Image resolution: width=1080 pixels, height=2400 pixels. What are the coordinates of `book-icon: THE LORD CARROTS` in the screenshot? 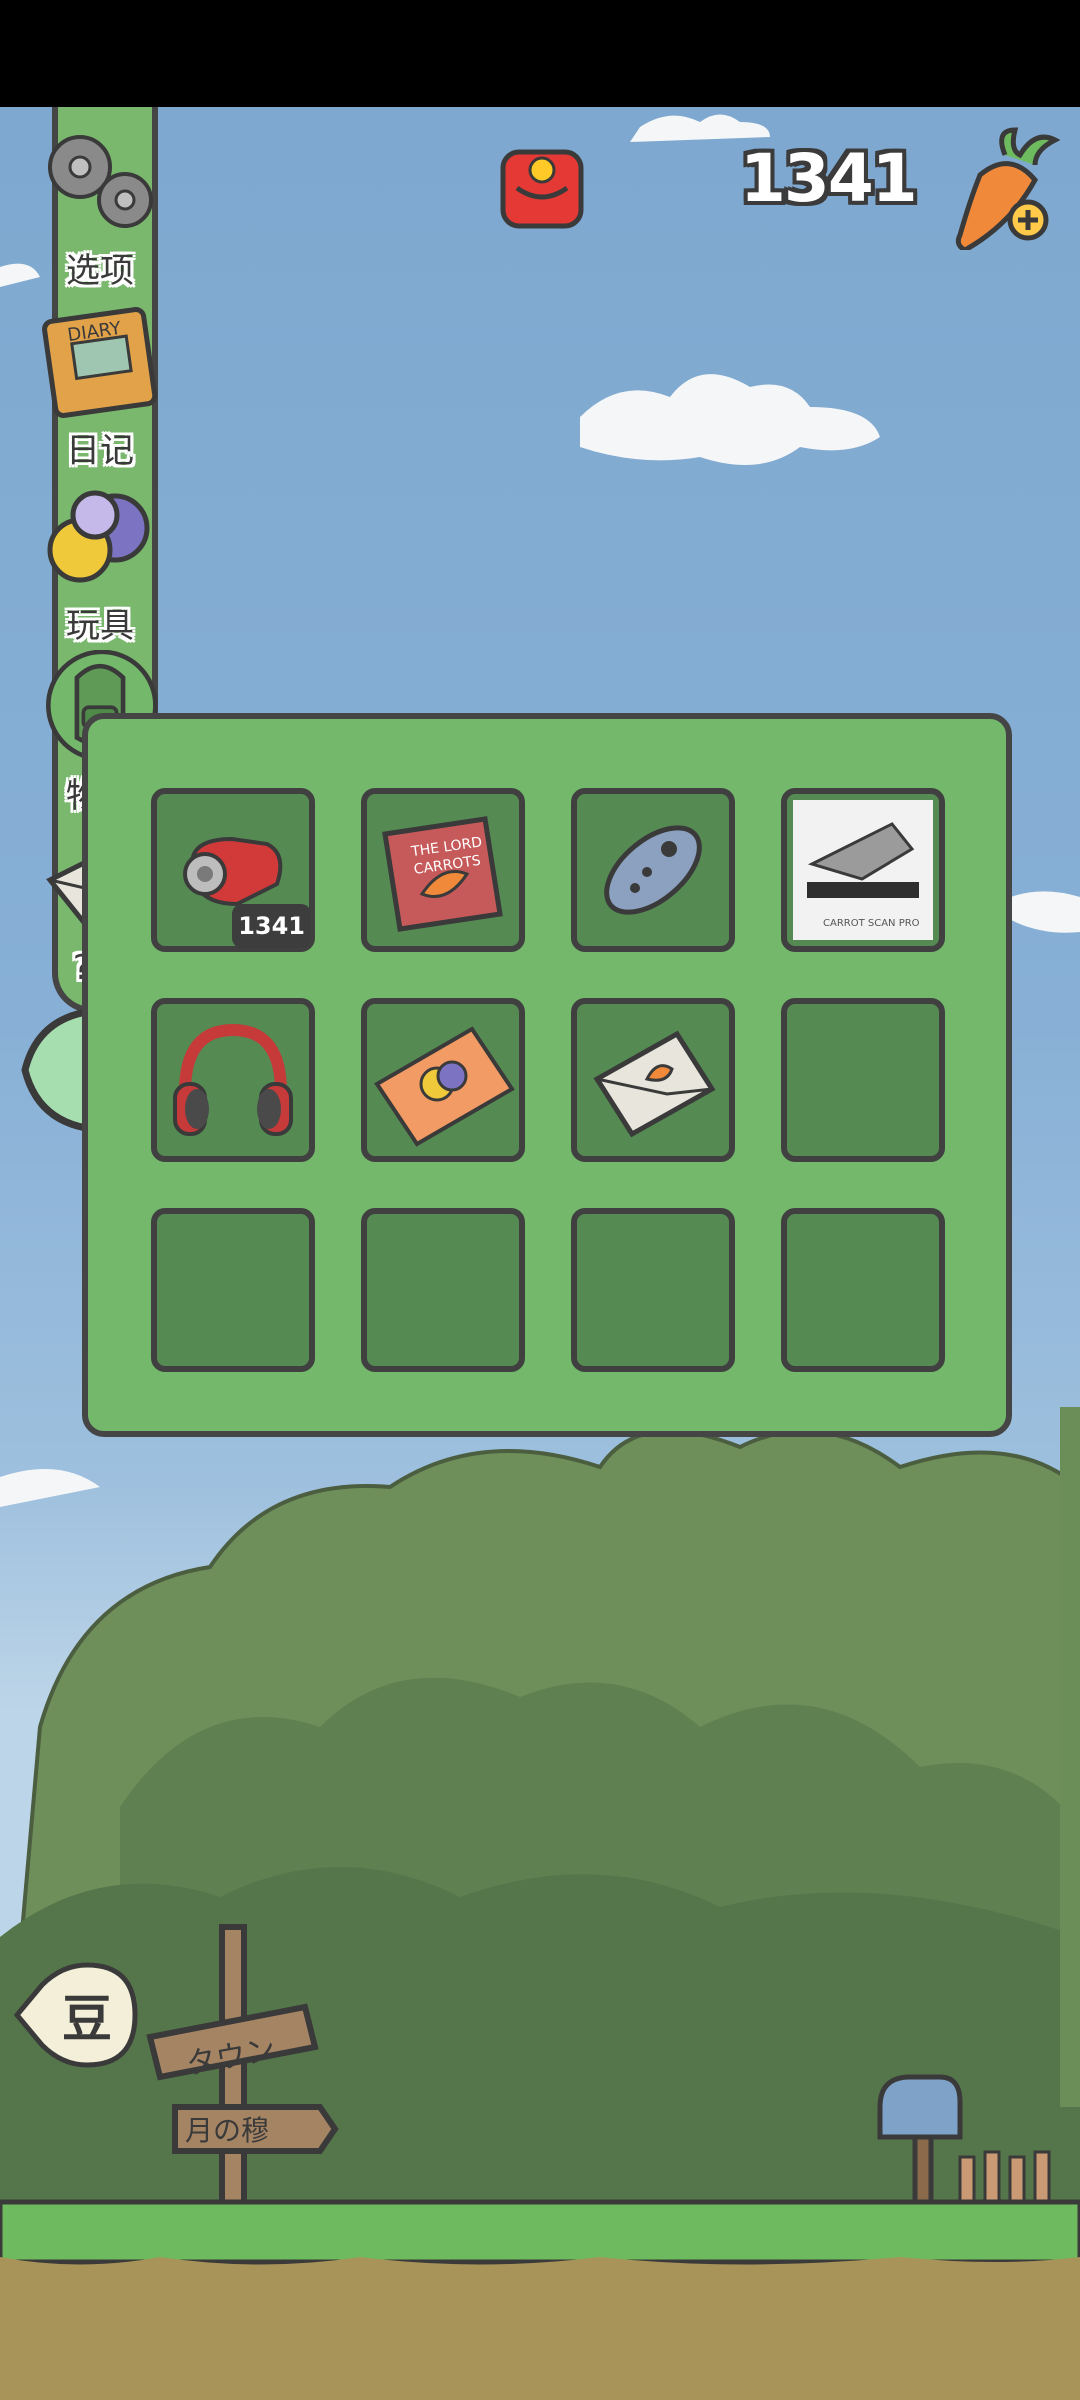 It's located at (442, 874).